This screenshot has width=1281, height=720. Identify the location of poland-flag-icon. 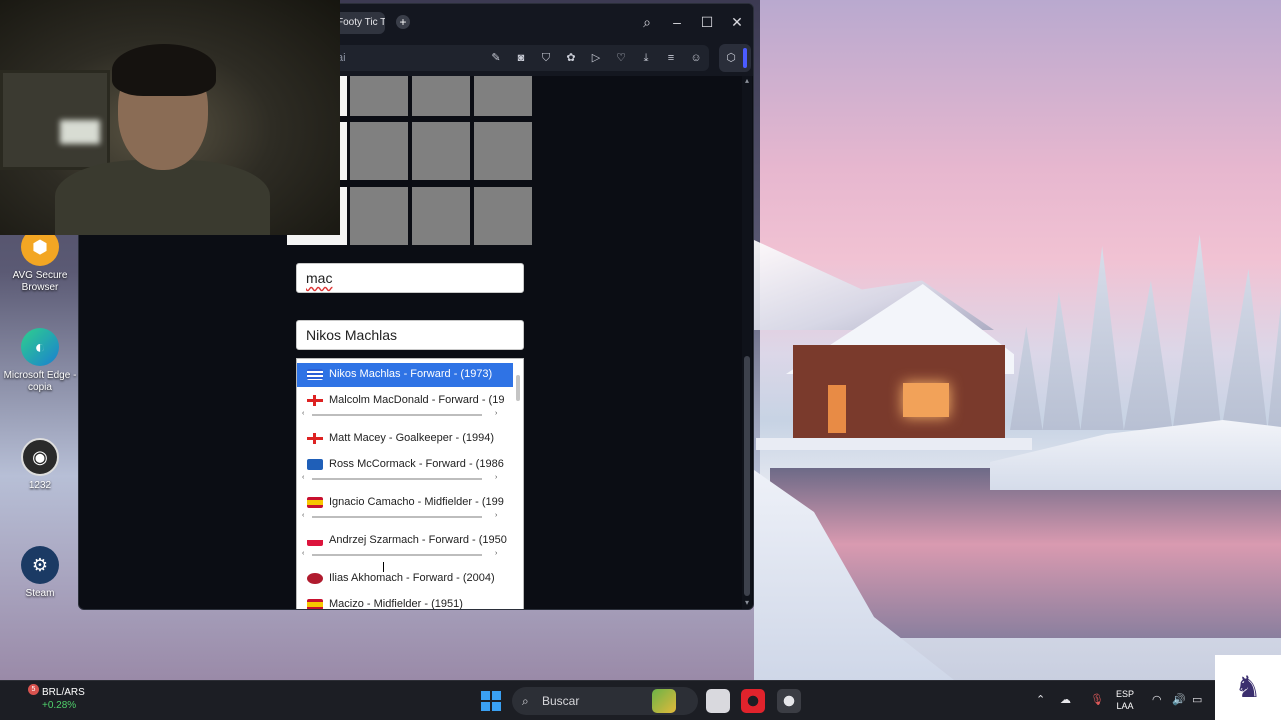
(315, 540).